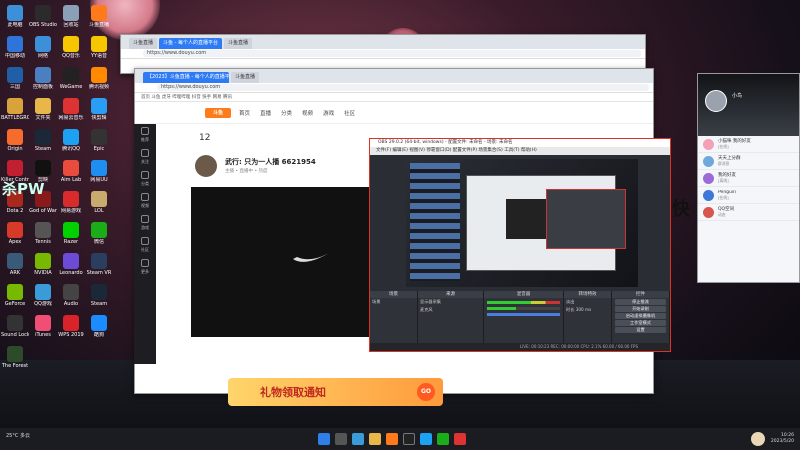  What do you see at coordinates (145, 201) in the screenshot?
I see `sidebar-item-3: 视频` at bounding box center [145, 201].